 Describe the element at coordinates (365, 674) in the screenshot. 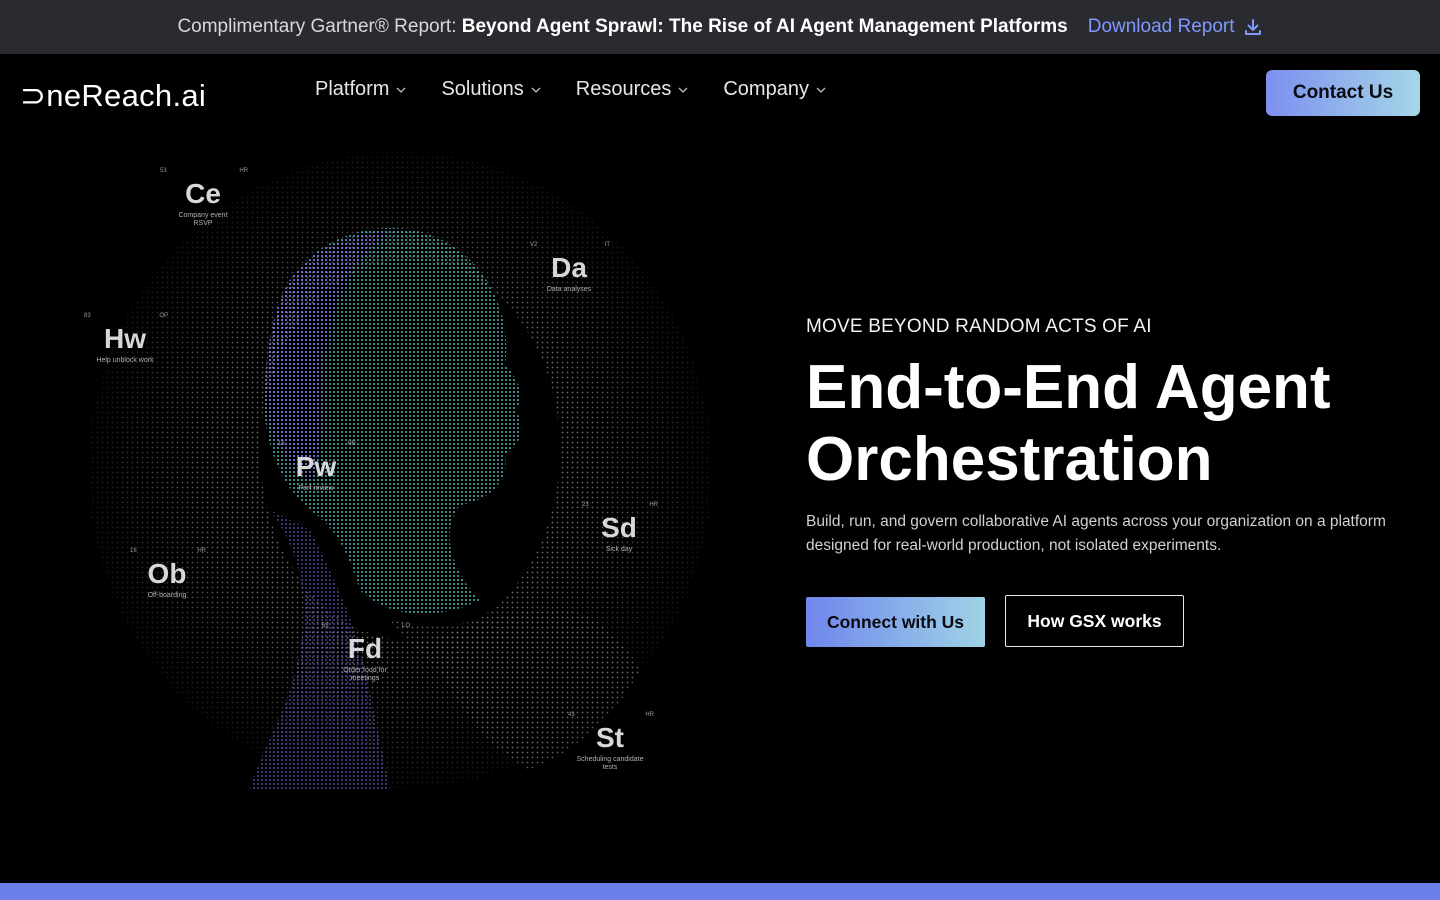

I see `chip-caption: Order food for meetings` at that location.